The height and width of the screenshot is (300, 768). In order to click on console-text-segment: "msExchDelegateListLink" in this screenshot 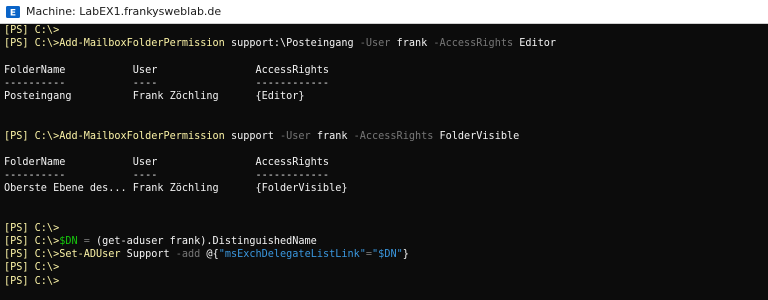, I will do `click(292, 255)`.